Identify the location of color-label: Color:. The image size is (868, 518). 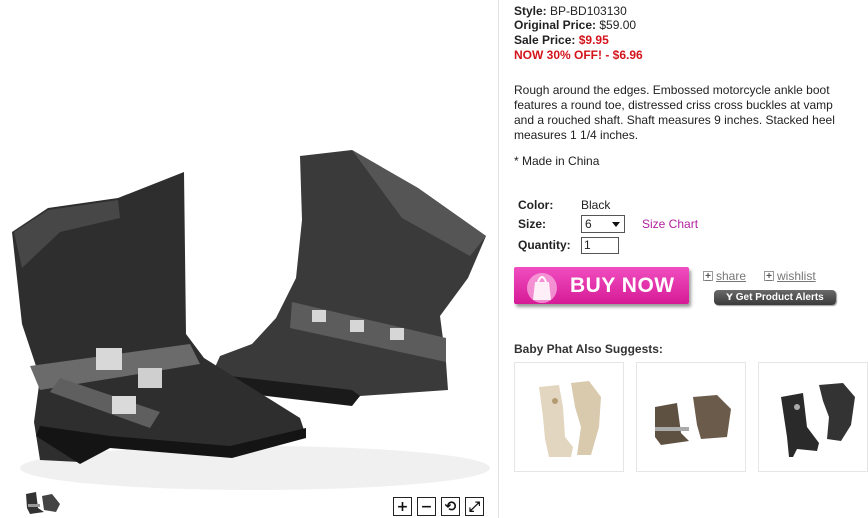
(536, 205).